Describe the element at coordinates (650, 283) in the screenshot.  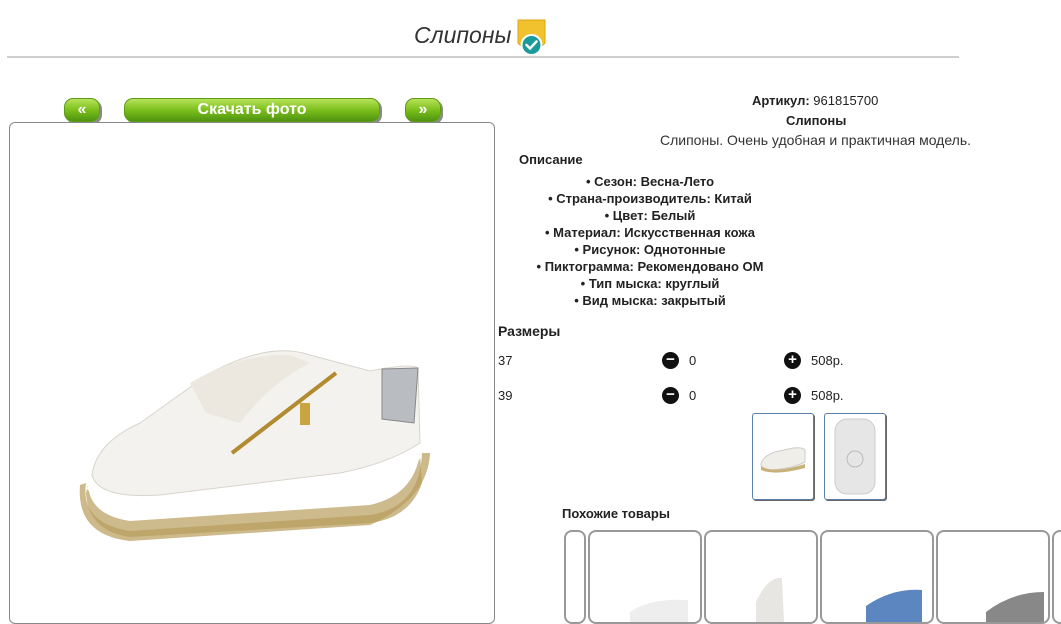
I see `property-item: • Тип мыска: круглый` at that location.